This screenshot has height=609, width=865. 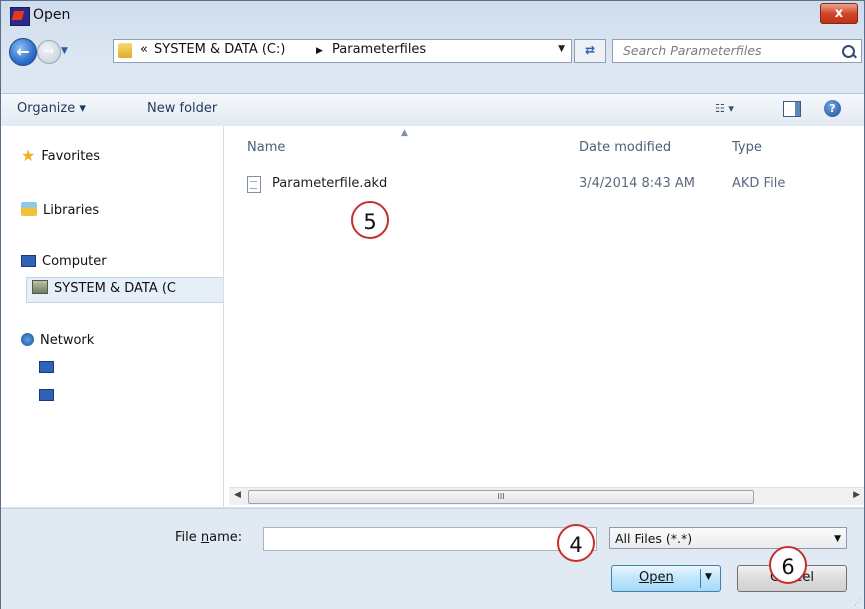 I want to click on views-button: ☷ ▾, so click(x=724, y=108).